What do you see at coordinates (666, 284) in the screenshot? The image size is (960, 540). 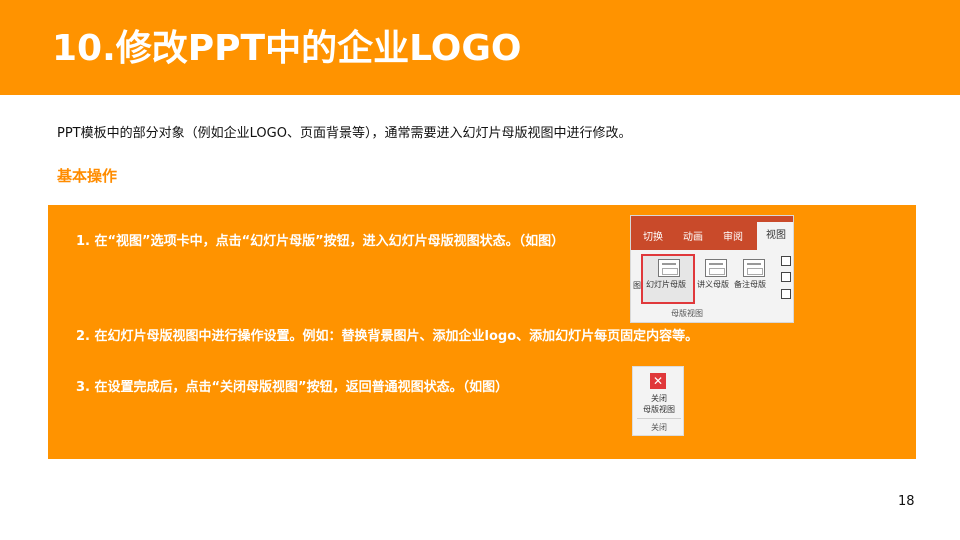 I see `slide-master-button: 幻灯片母版` at bounding box center [666, 284].